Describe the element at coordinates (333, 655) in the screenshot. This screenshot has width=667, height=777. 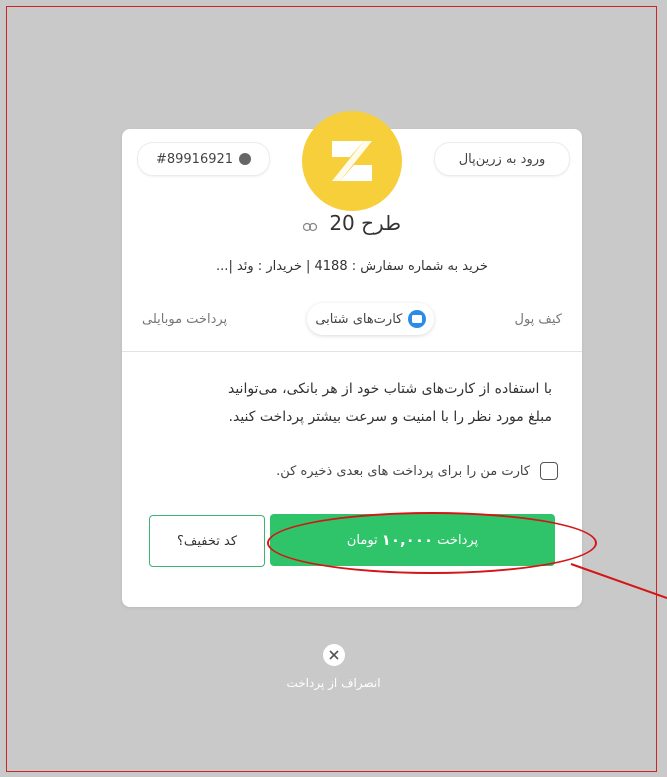
I see `close-icon` at that location.